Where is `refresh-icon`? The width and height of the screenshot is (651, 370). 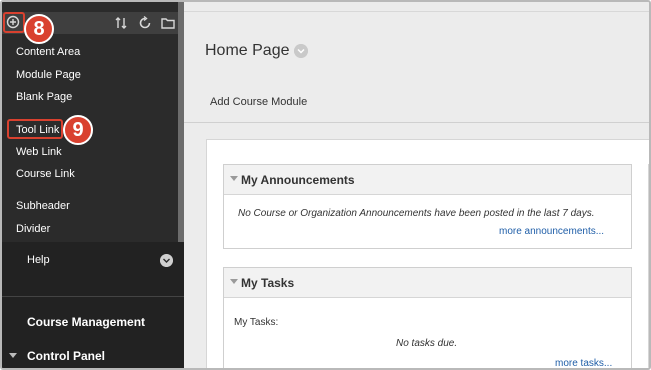
refresh-icon is located at coordinates (145, 23).